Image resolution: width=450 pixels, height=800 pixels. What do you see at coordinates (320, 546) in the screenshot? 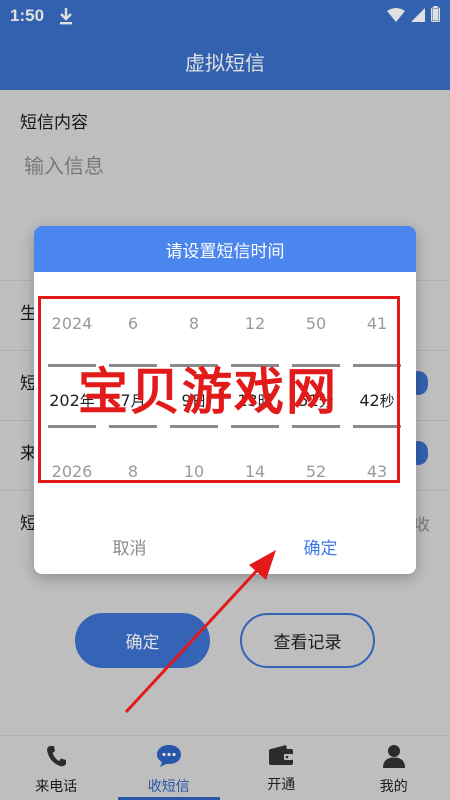
I see `dialog-ok-button: 确定` at bounding box center [320, 546].